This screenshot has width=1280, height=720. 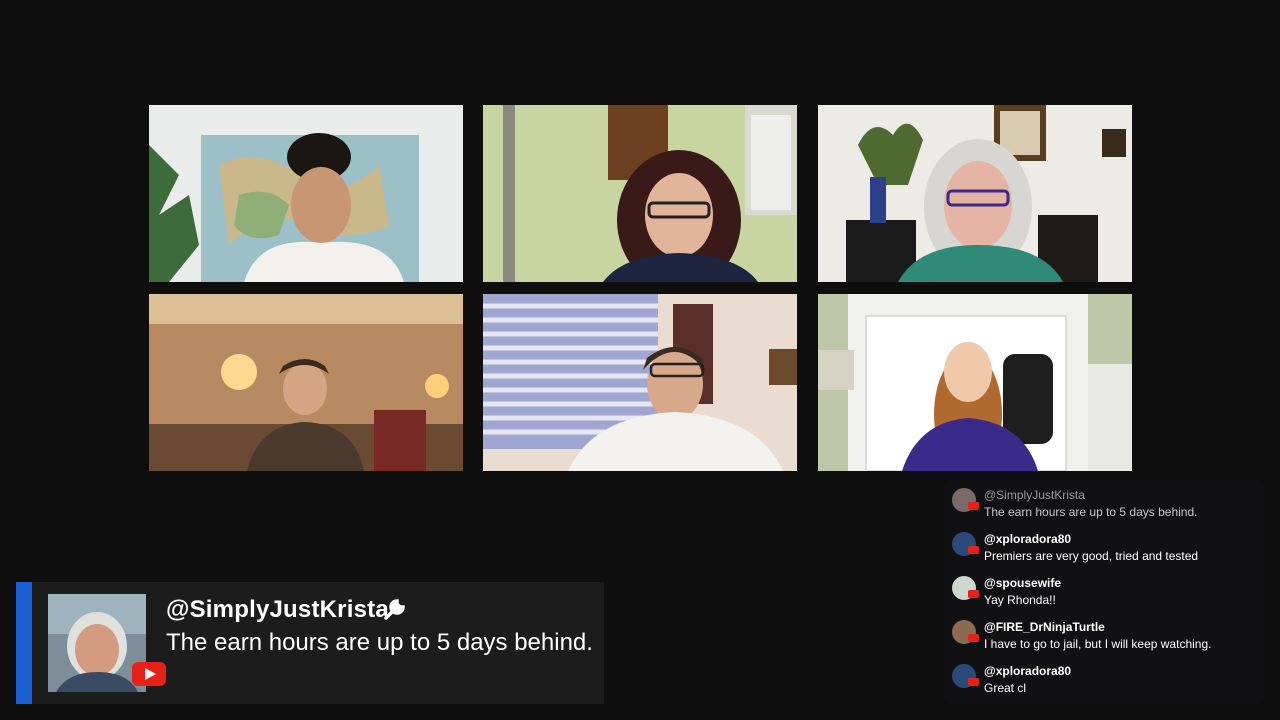 I want to click on wrench-icon, so click(x=395, y=609).